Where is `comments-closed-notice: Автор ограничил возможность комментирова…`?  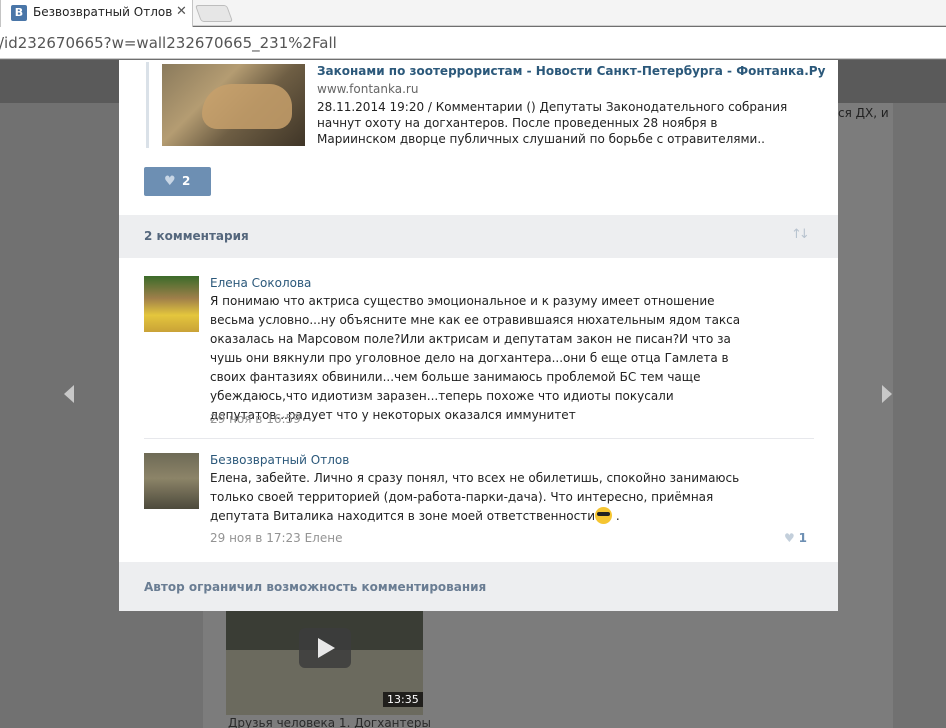
comments-closed-notice: Автор ограничил возможность комментирова… is located at coordinates (315, 587).